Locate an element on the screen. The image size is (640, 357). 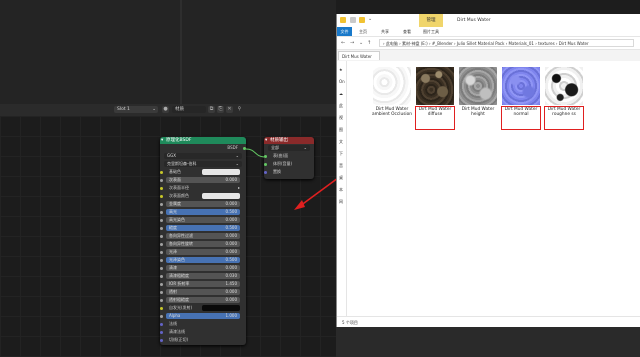
quick-access-icon is located at coordinates (353, 20).